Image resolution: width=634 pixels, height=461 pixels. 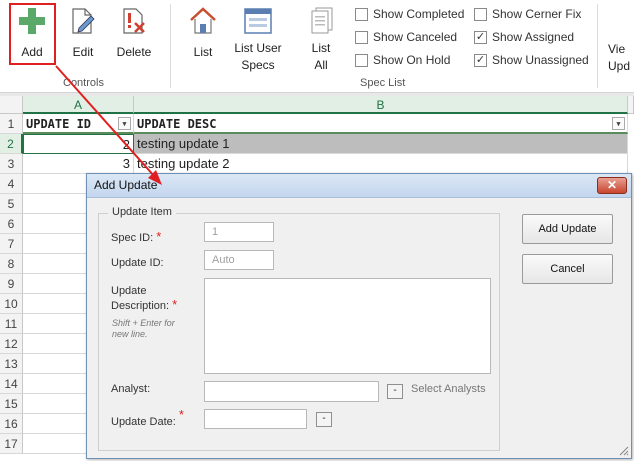 I want to click on analyst-label: Analyst:, so click(x=131, y=389).